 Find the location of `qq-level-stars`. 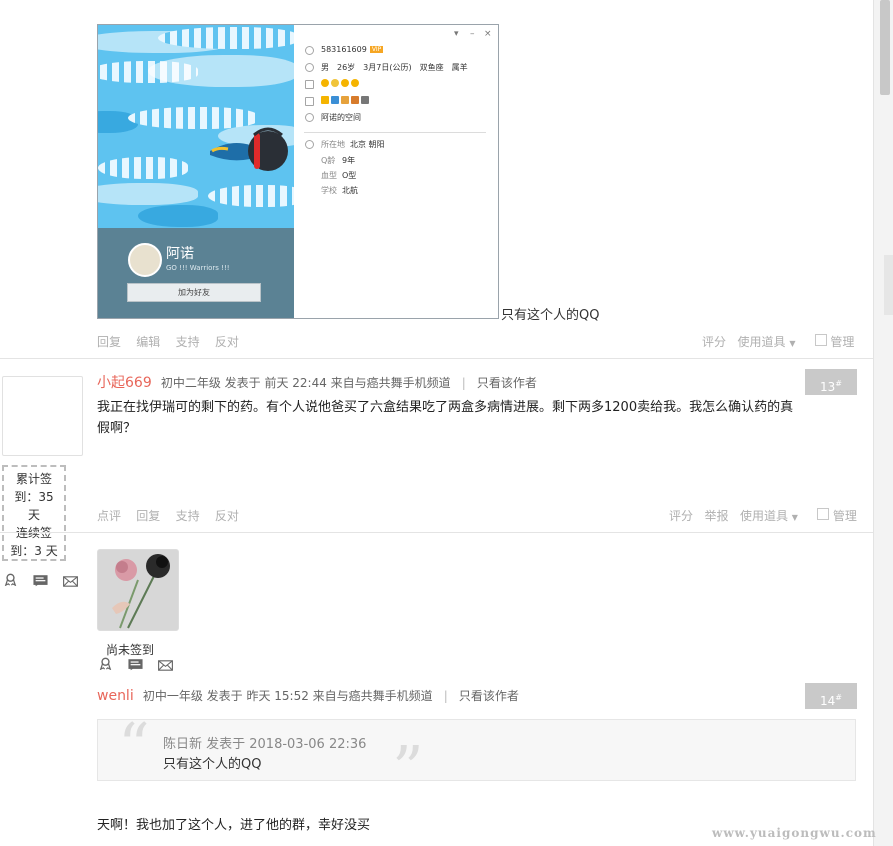

qq-level-stars is located at coordinates (341, 82).